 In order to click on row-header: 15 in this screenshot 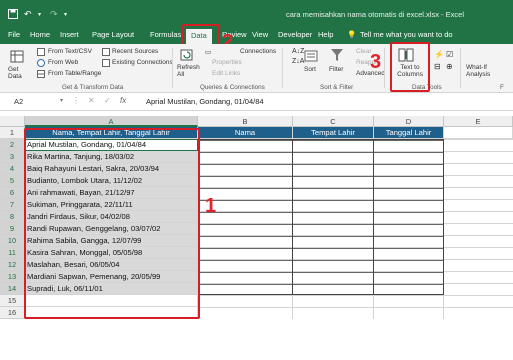, I will do `click(12, 301)`.